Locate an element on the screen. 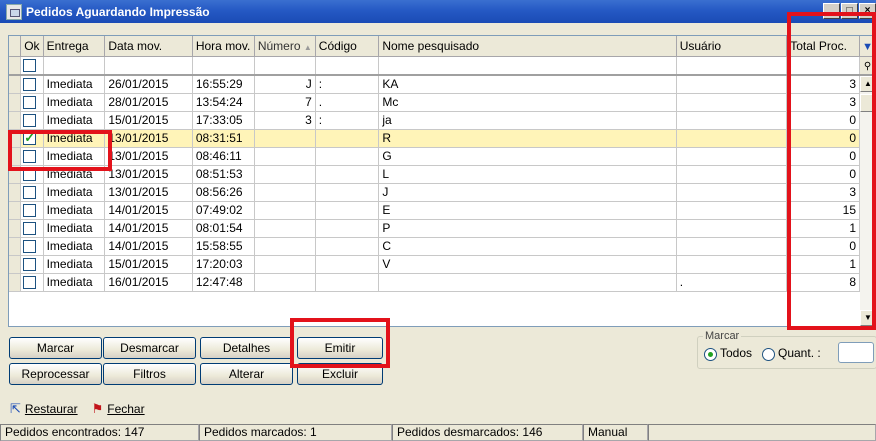 The height and width of the screenshot is (441, 876). header-ok: Ok is located at coordinates (32, 46).